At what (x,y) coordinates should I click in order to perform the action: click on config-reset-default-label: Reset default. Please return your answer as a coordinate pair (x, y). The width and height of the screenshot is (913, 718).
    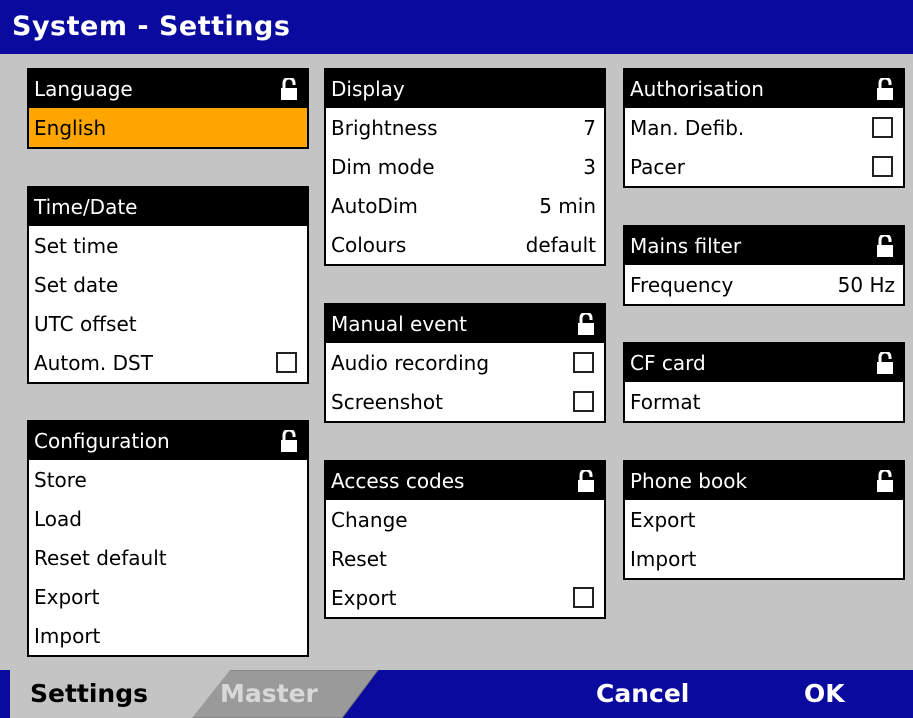
    Looking at the image, I should click on (100, 557).